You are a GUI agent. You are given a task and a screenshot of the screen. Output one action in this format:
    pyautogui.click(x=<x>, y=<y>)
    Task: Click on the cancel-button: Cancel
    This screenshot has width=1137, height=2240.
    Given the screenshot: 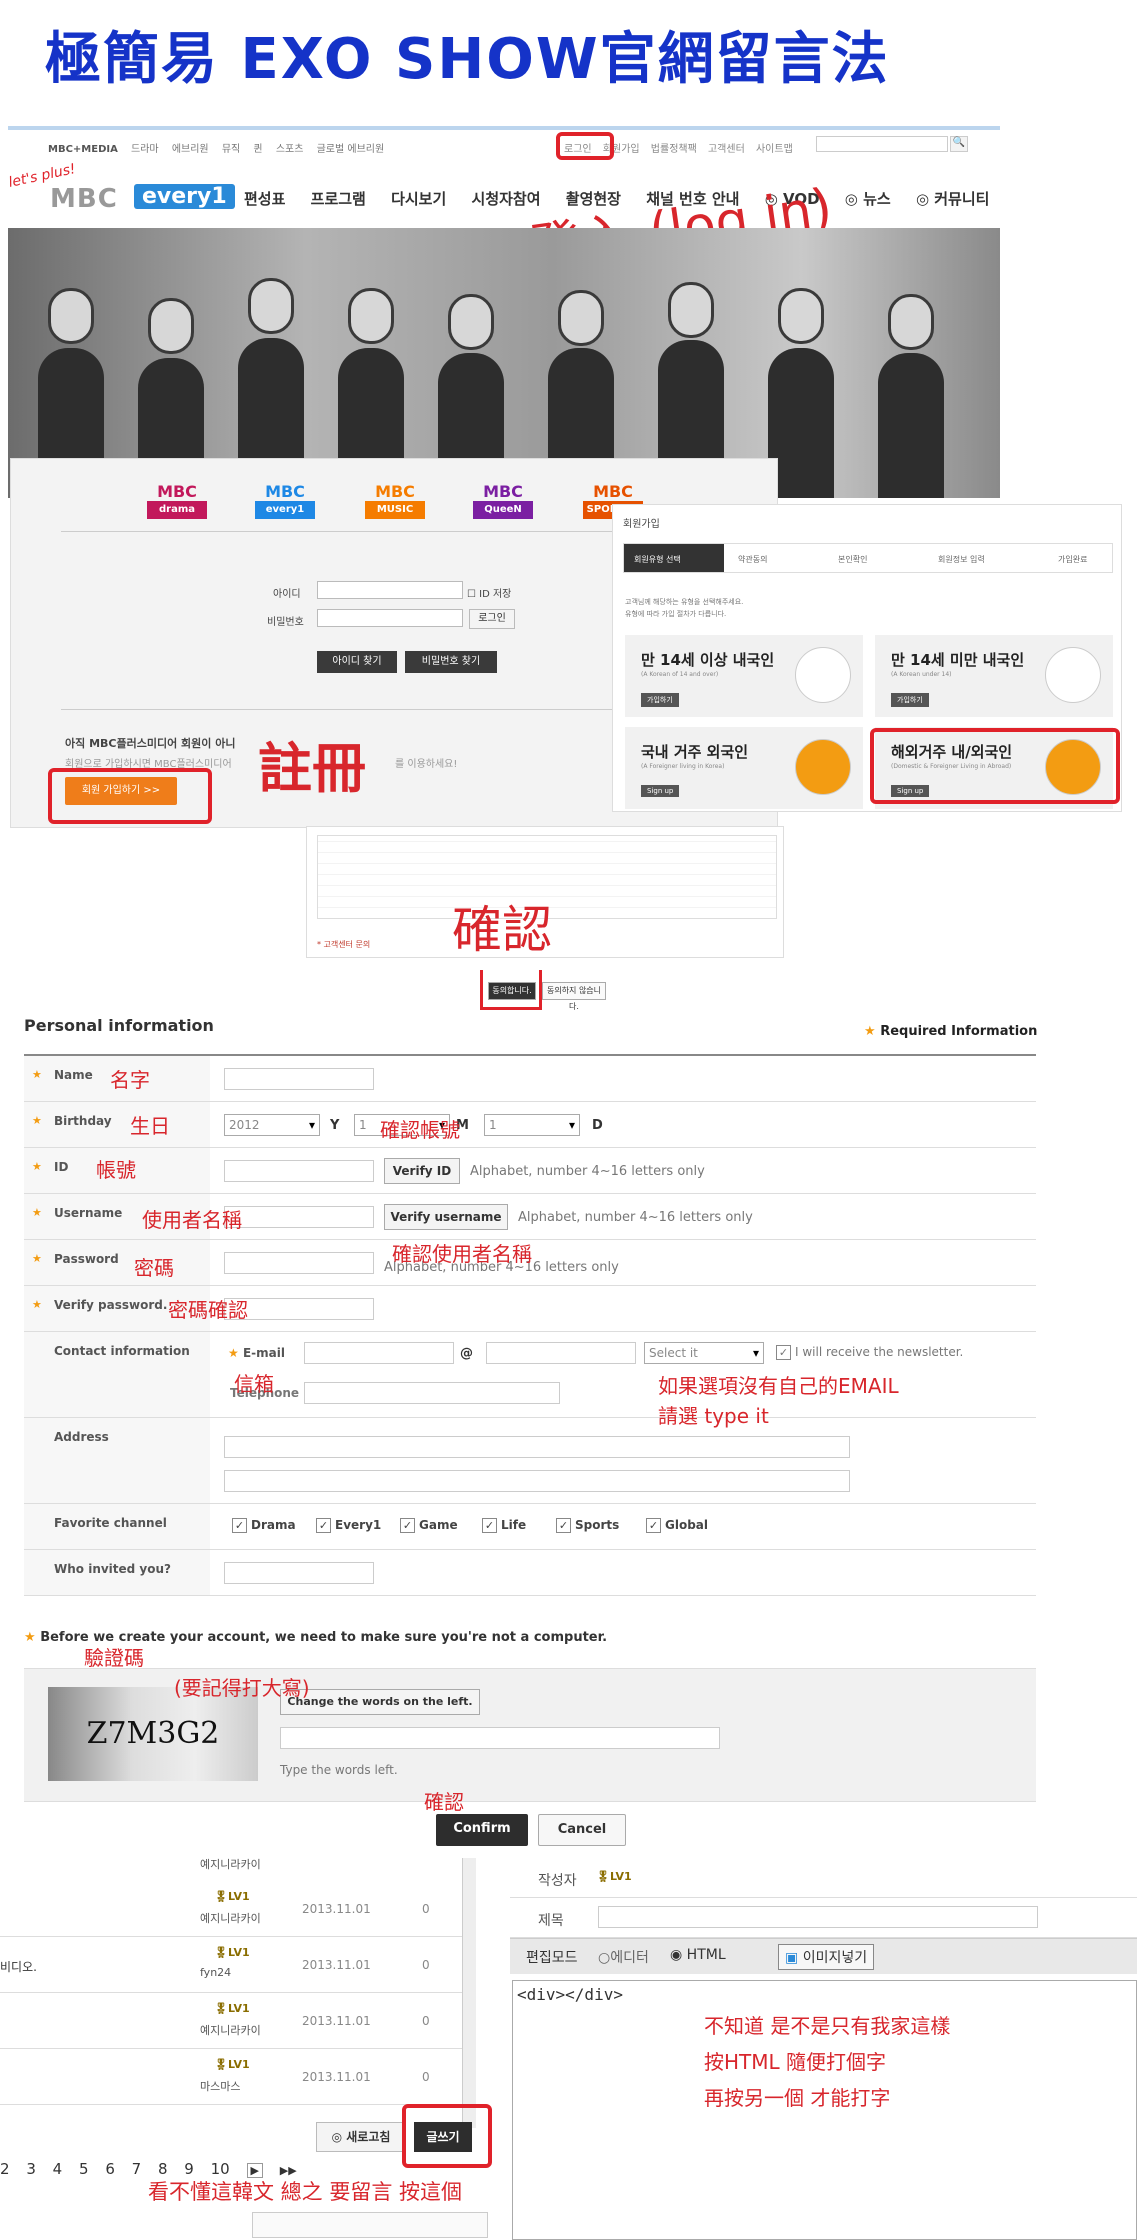 What is the action you would take?
    pyautogui.click(x=582, y=1830)
    